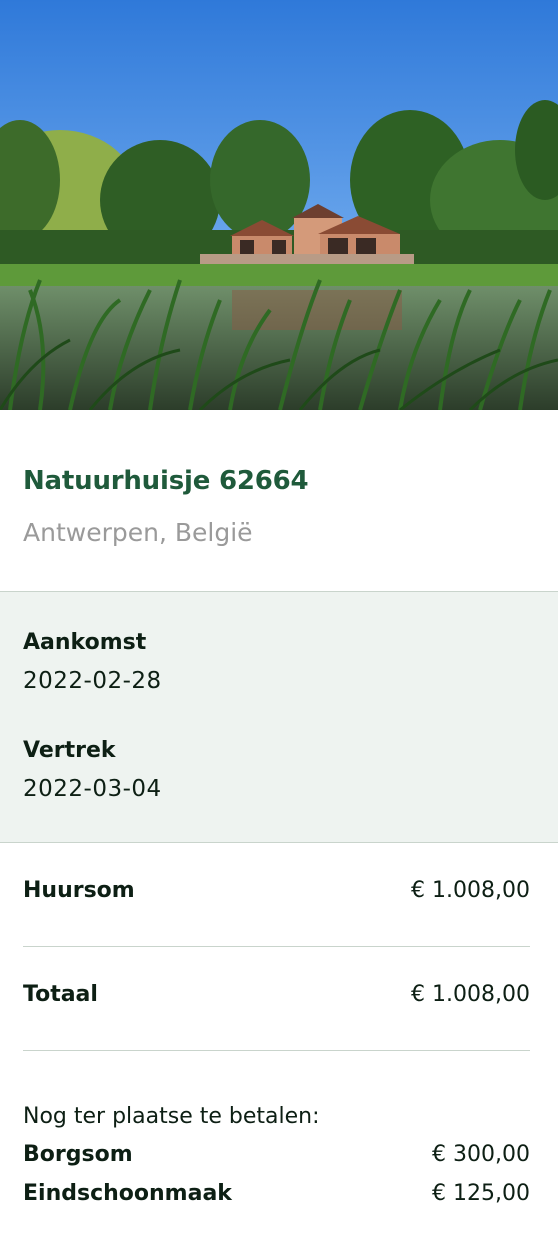 The height and width of the screenshot is (1236, 558). What do you see at coordinates (276, 1193) in the screenshot?
I see `onsite-item-cleaning: Eindschoonmaak € 125,00` at bounding box center [276, 1193].